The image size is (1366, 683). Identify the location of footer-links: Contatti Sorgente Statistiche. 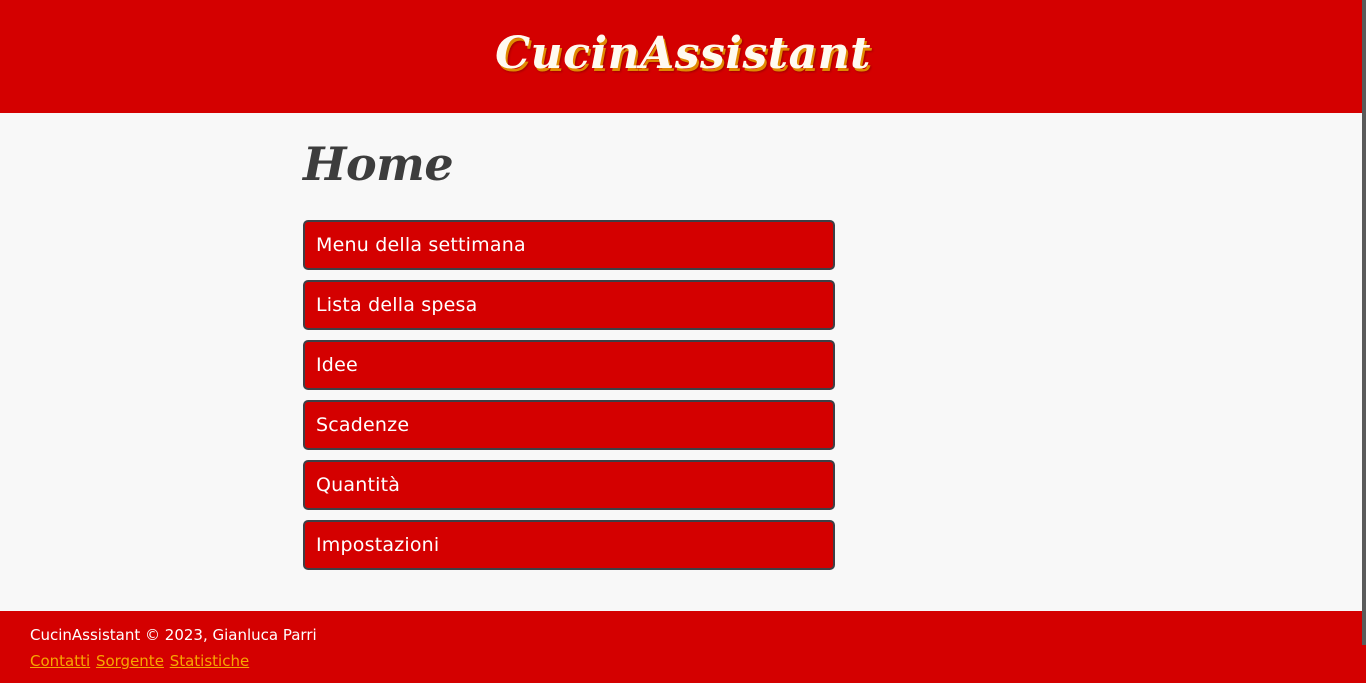
(698, 661).